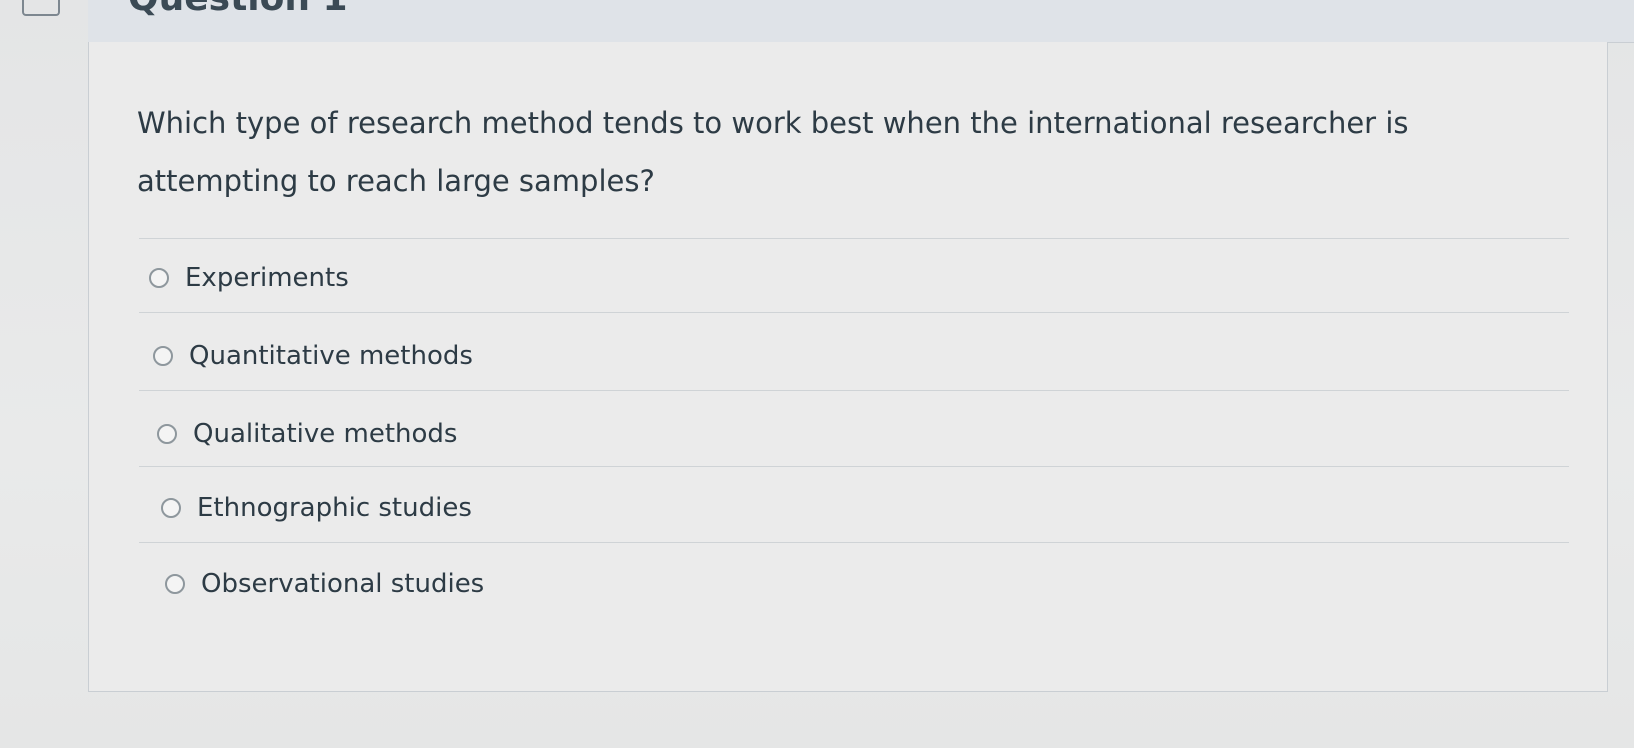 The height and width of the screenshot is (748, 1634). I want to click on answer-option-qualitative-methods: Qualitative methods, so click(307, 434).